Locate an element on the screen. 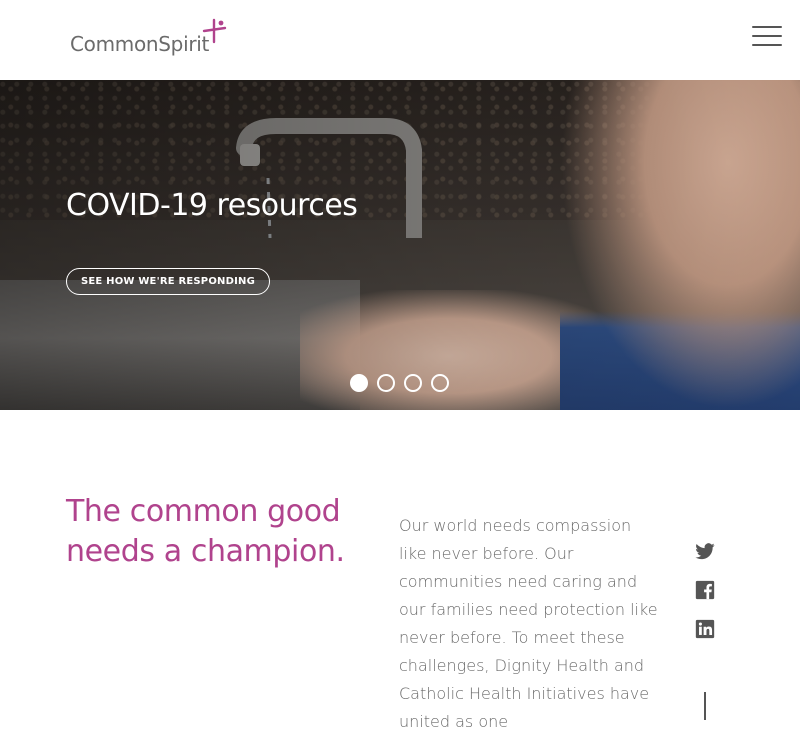  logo: CommonSpirit is located at coordinates (148, 38).